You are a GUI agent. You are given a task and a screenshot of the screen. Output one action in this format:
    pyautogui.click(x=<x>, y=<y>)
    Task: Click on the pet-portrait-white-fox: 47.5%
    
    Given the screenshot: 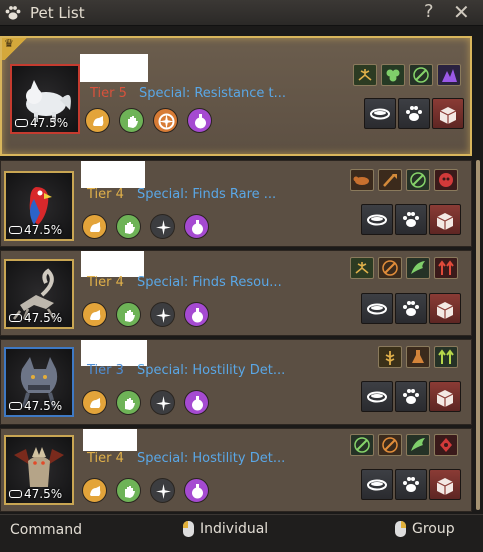 What is the action you would take?
    pyautogui.click(x=45, y=99)
    